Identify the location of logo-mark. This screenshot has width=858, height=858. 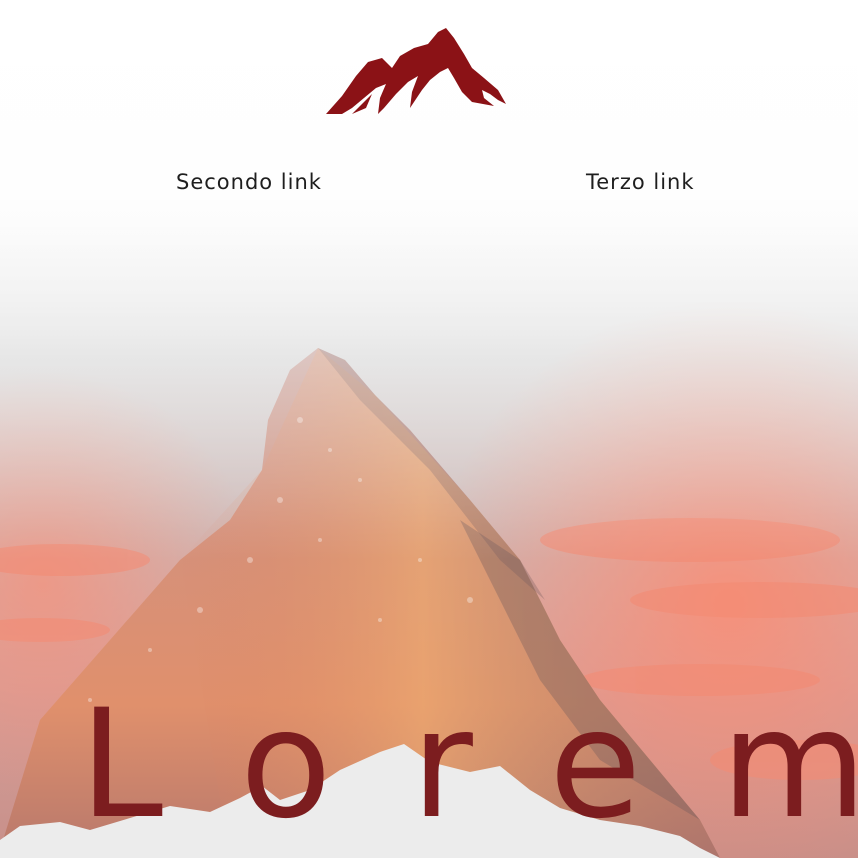
(416, 71).